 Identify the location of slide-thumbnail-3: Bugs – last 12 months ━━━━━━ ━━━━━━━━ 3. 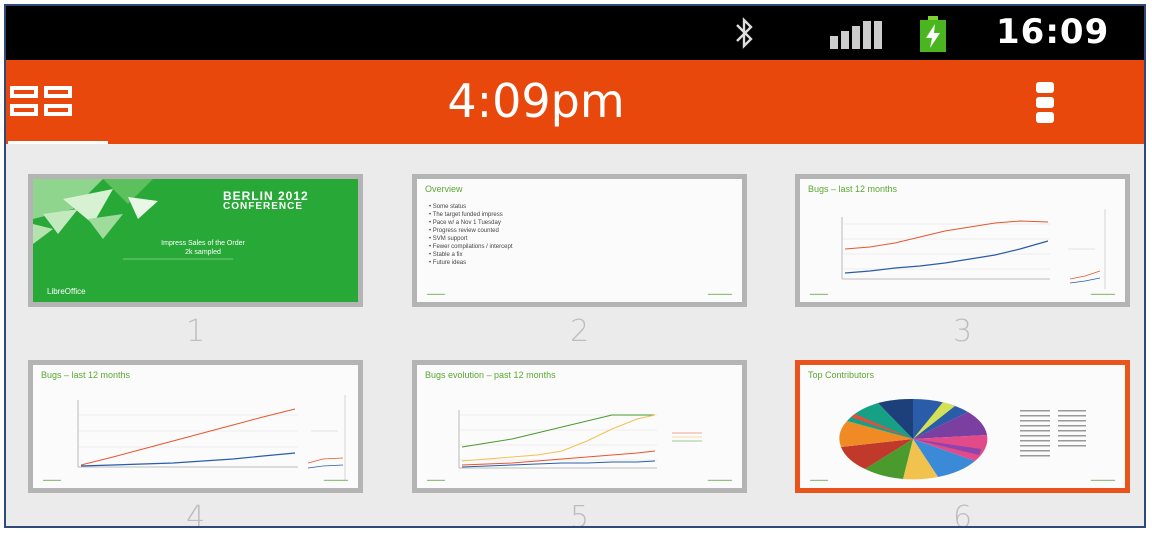
(962, 263).